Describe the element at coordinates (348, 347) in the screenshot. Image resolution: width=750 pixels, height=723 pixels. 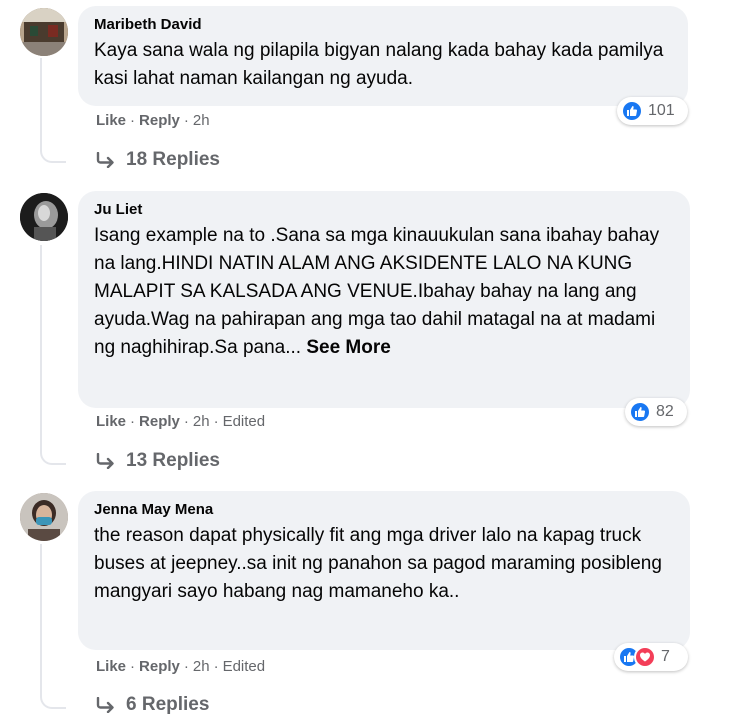
I see `see-more-link: See More` at that location.